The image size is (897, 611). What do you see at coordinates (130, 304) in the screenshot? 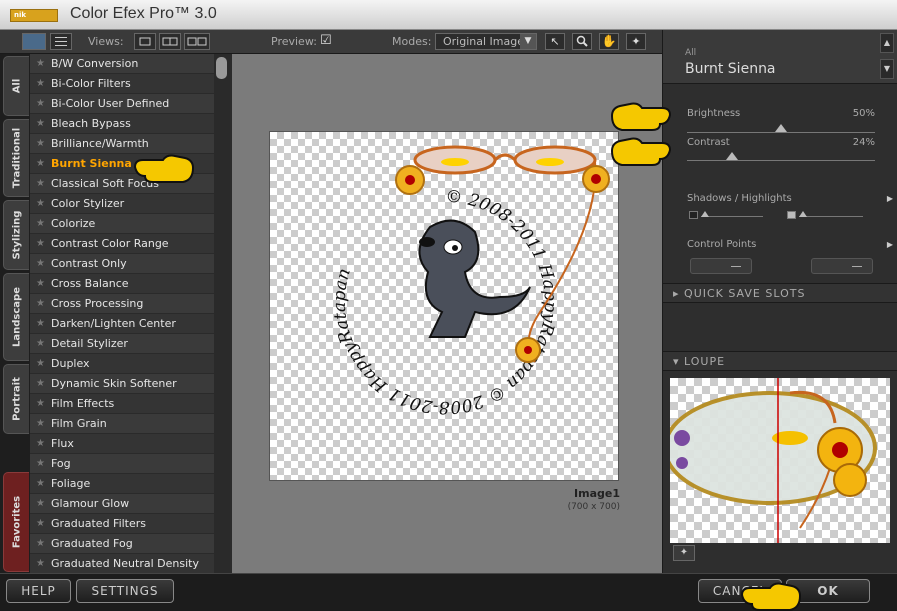
I see `filter-item: ★ Cross Processing` at bounding box center [130, 304].